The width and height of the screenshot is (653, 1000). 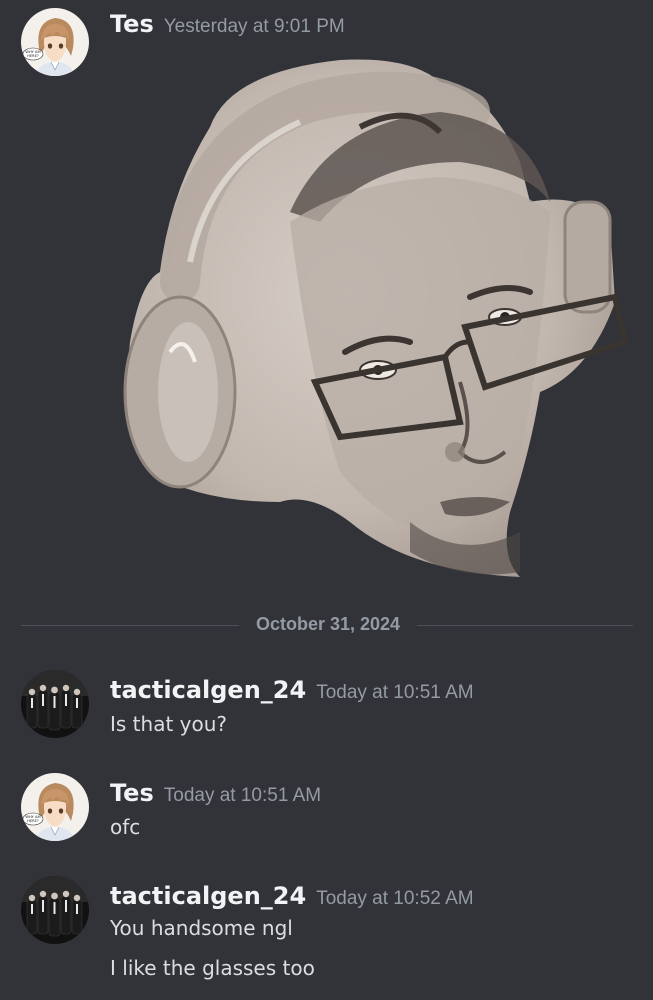 What do you see at coordinates (130, 625) in the screenshot?
I see `divider-line-left` at bounding box center [130, 625].